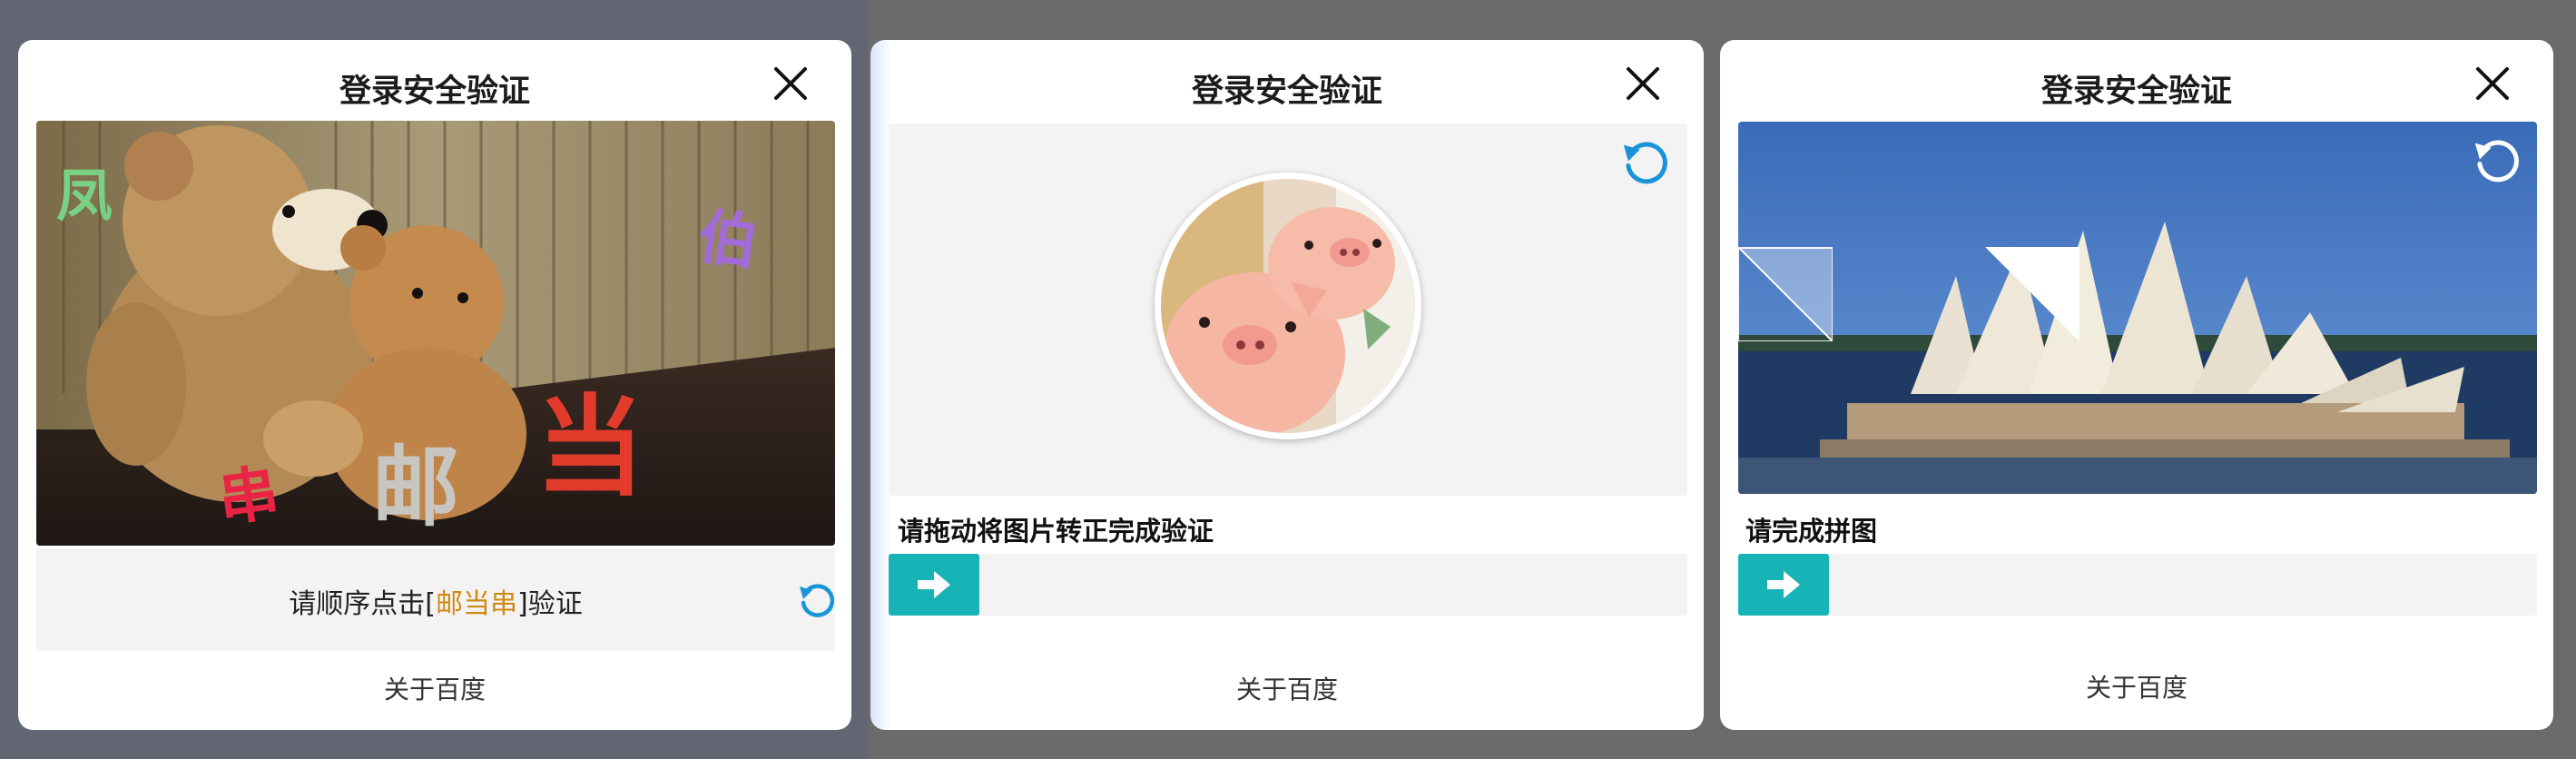 The width and height of the screenshot is (2576, 759). I want to click on instruction-bar: 请顺序点击[邮当串]验证, so click(435, 599).